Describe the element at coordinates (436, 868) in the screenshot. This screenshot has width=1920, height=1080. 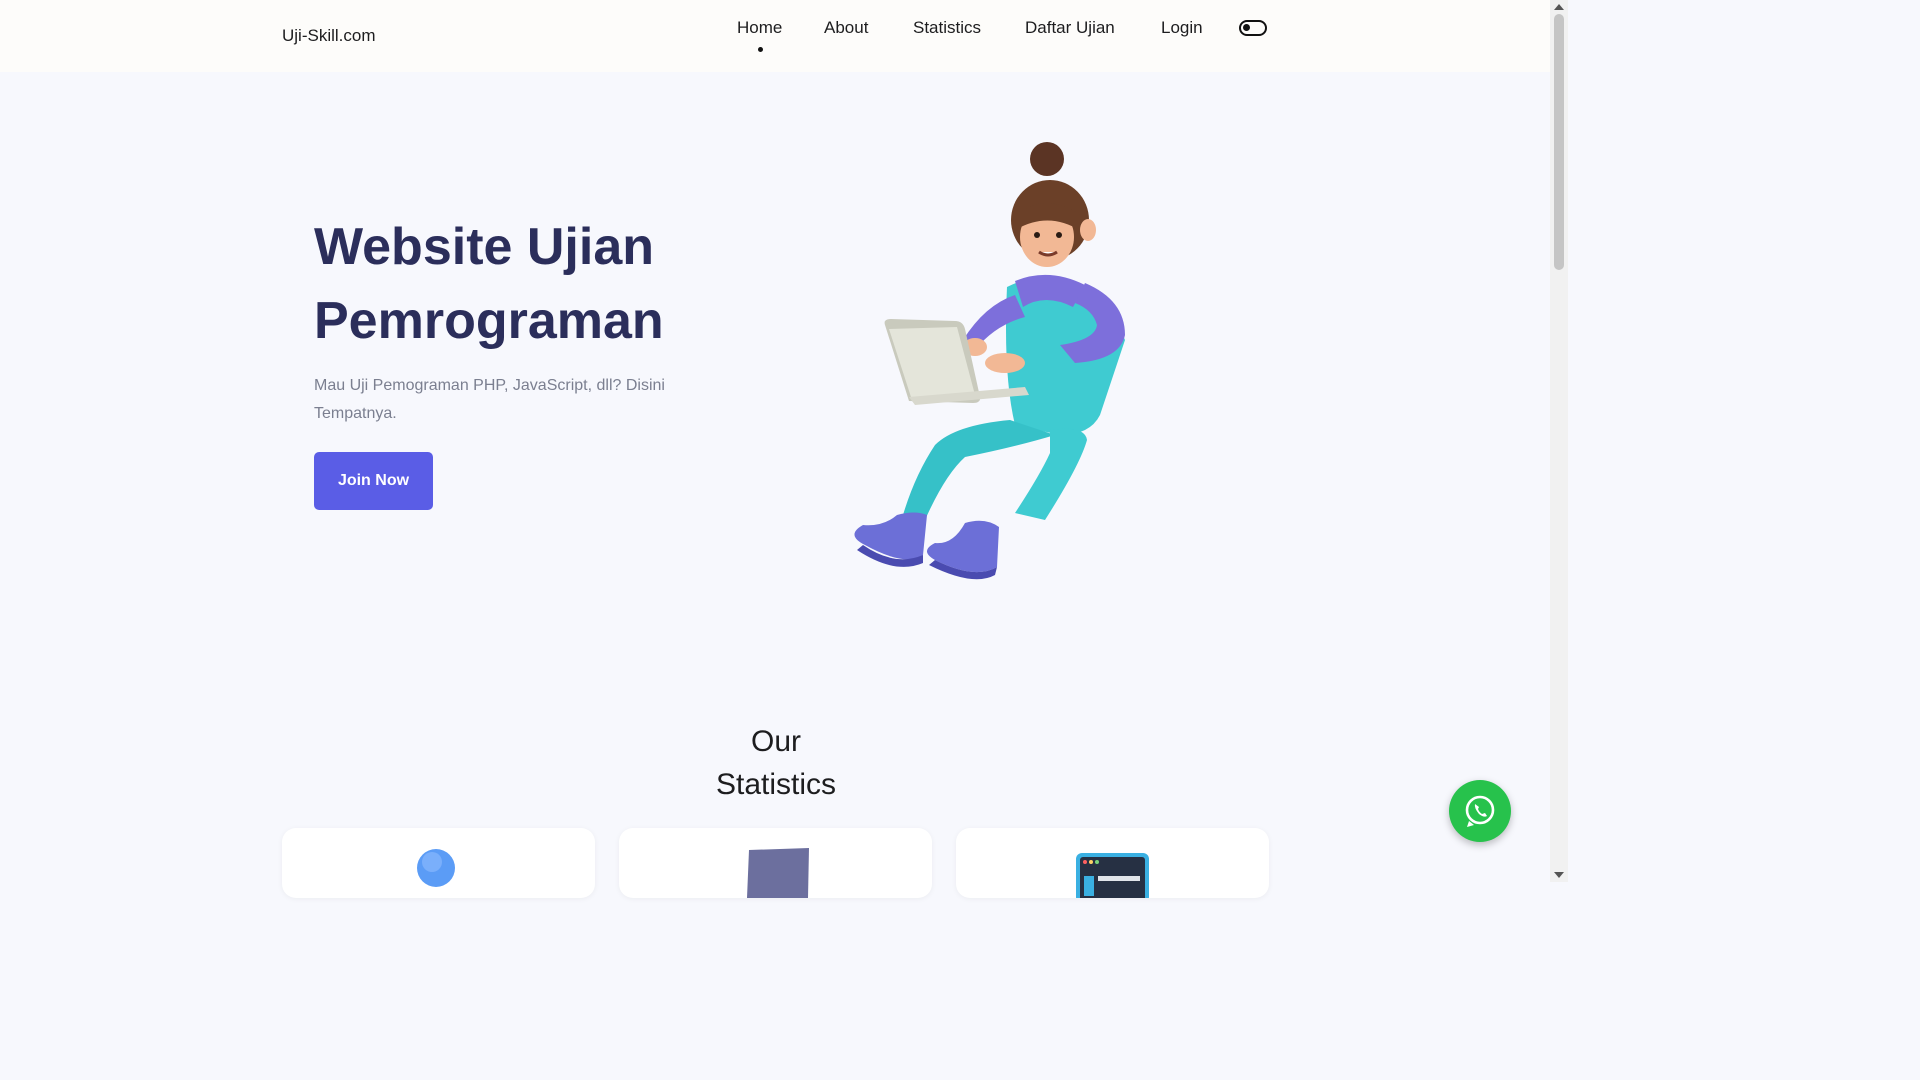
I see `blue-sphere-icon` at that location.